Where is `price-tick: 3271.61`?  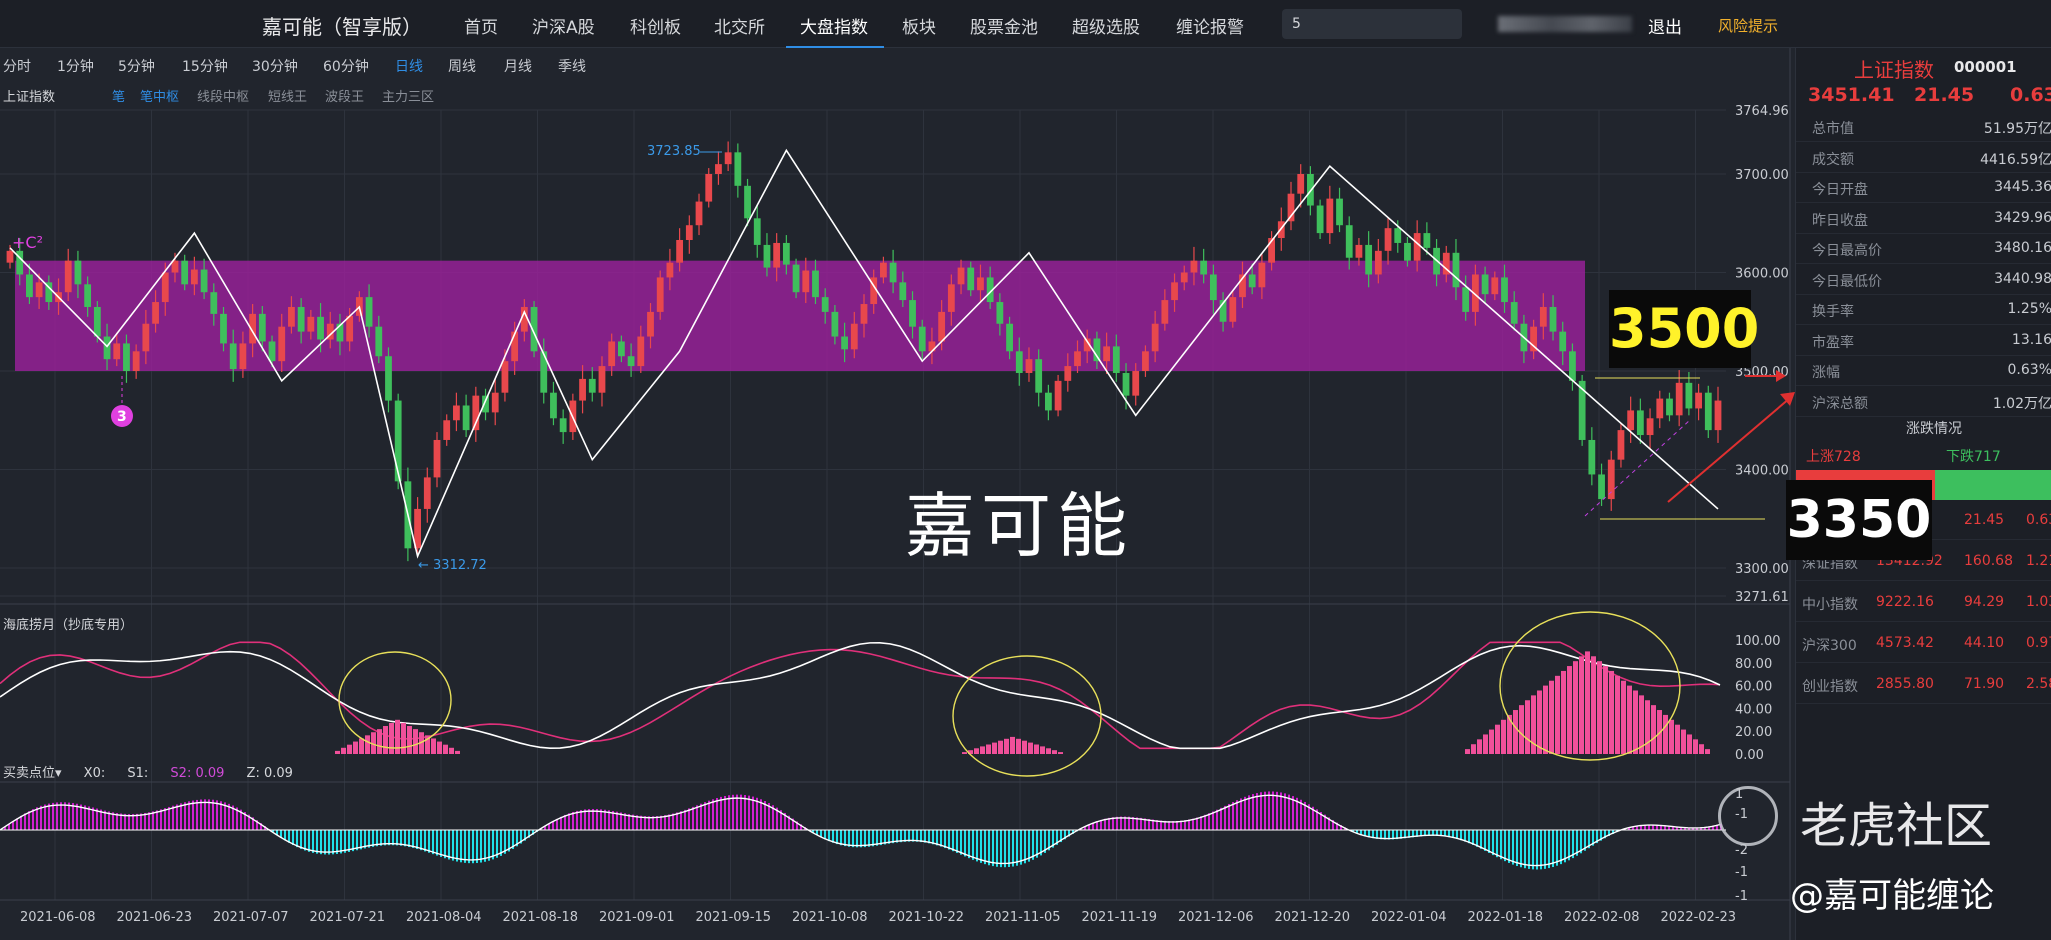 price-tick: 3271.61 is located at coordinates (1762, 597).